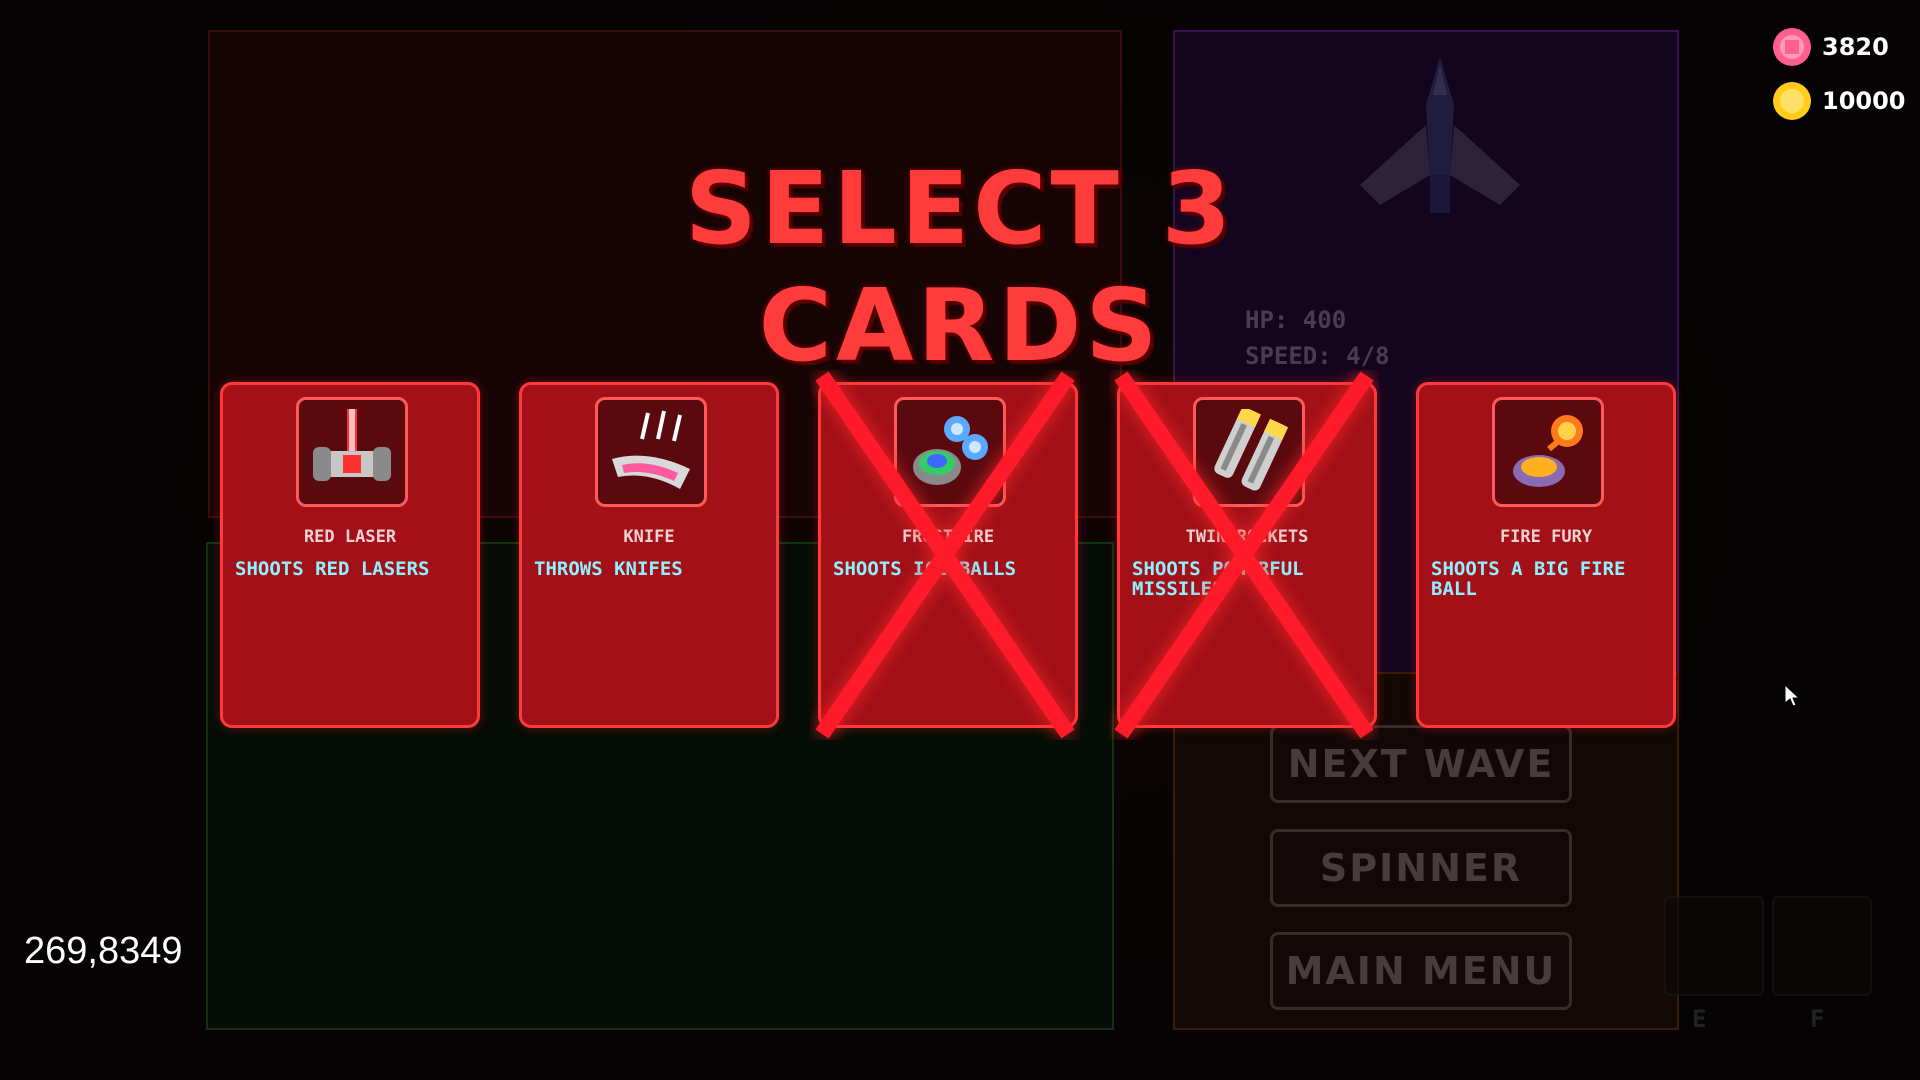 This screenshot has height=1080, width=1920. What do you see at coordinates (1546, 537) in the screenshot?
I see `card-title: FIRE FURY` at bounding box center [1546, 537].